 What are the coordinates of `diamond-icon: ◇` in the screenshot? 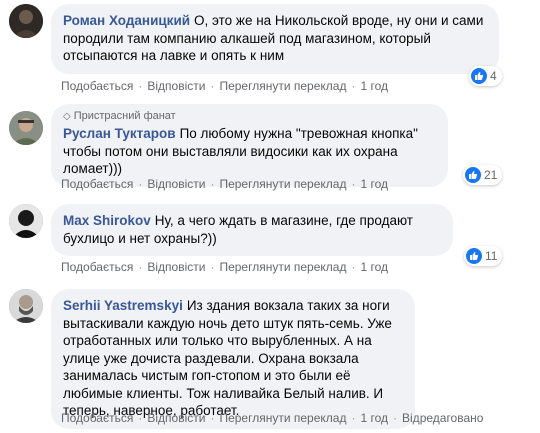 It's located at (67, 116).